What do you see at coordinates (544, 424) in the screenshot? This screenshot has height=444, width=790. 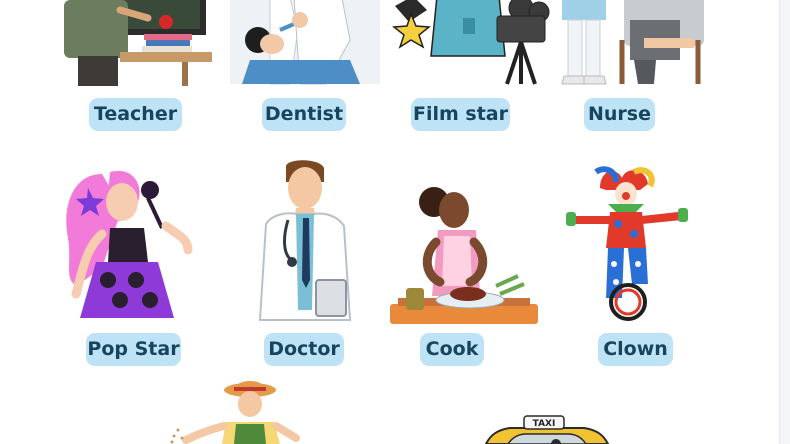 I see `taxi-sign-text: TAXI` at bounding box center [544, 424].